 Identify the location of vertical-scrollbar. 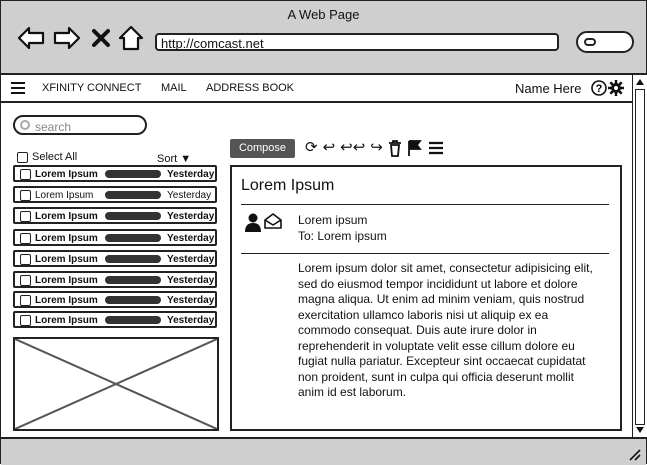
(639, 256).